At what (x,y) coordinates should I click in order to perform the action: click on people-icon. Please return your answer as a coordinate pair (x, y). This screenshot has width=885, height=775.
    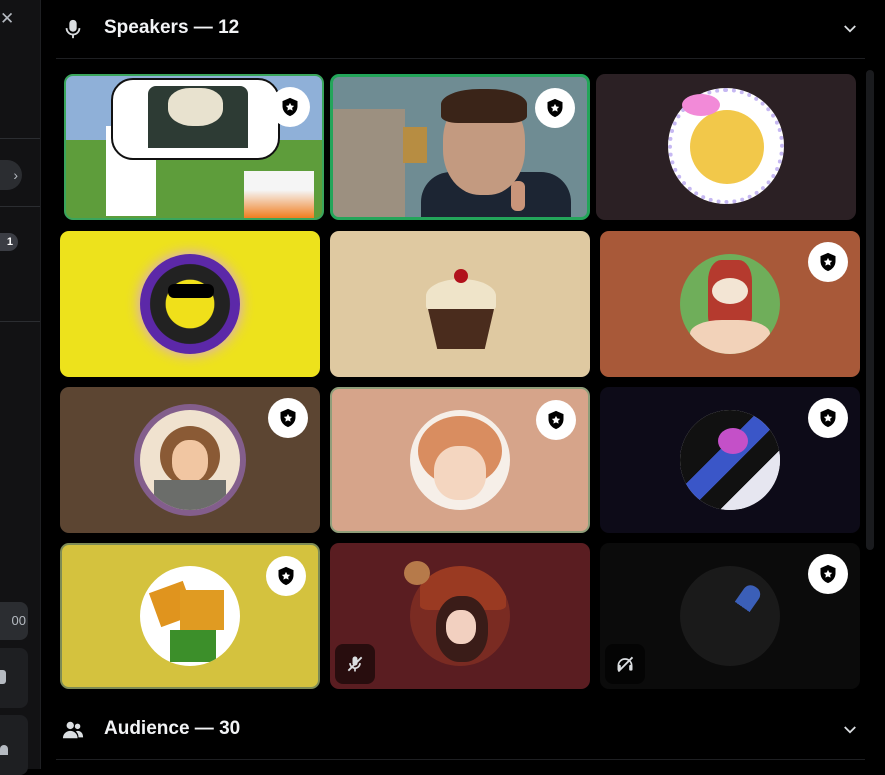
    Looking at the image, I should click on (73, 730).